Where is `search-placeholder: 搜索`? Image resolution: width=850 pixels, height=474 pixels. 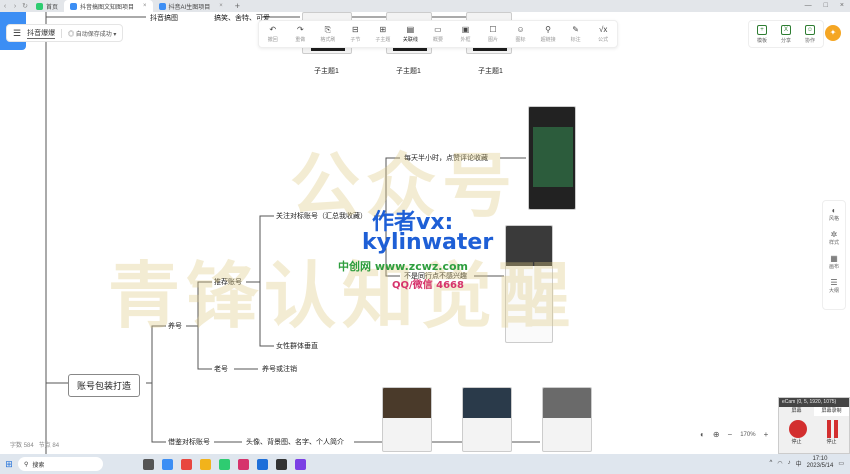
search-placeholder: 搜索 is located at coordinates (38, 465).